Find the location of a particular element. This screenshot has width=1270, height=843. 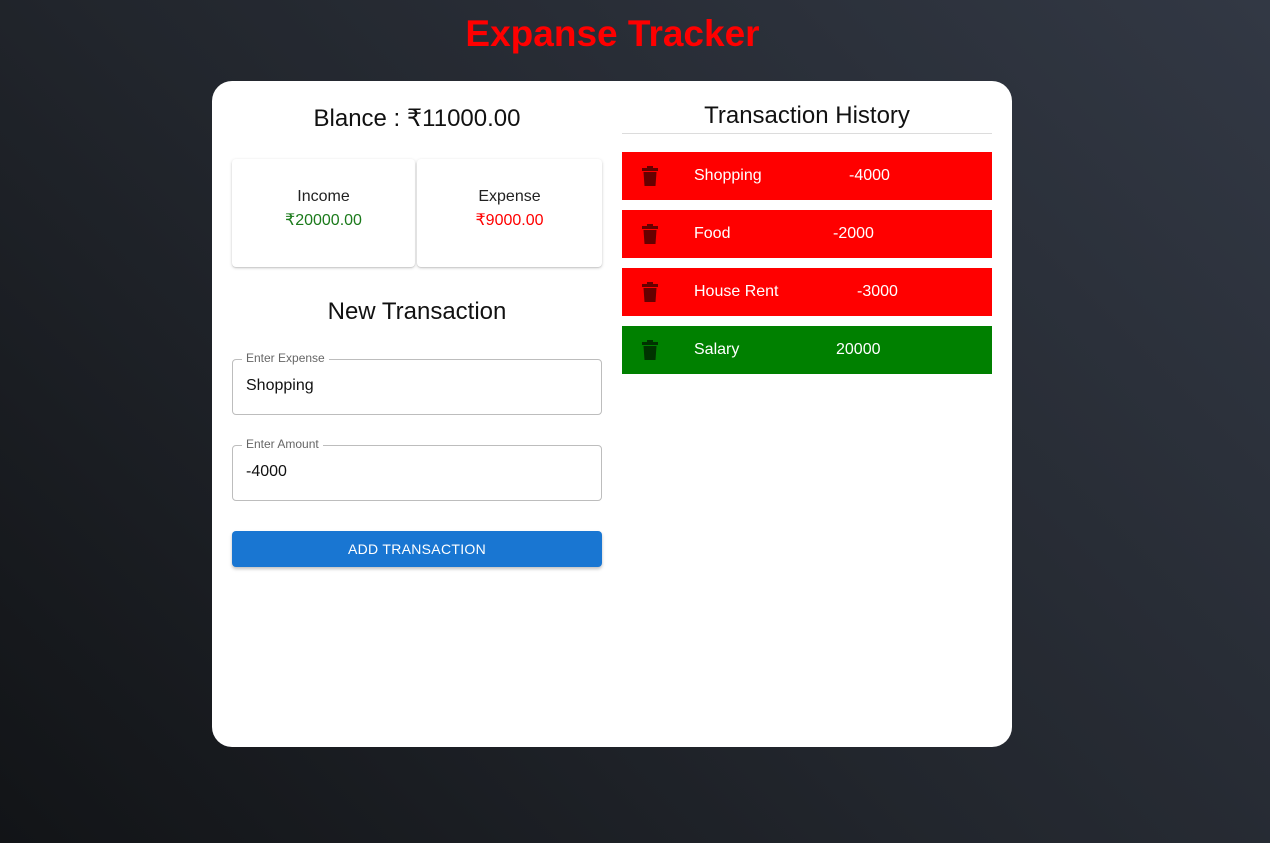

expense-card: Expense ₹9000.00 is located at coordinates (509, 213).